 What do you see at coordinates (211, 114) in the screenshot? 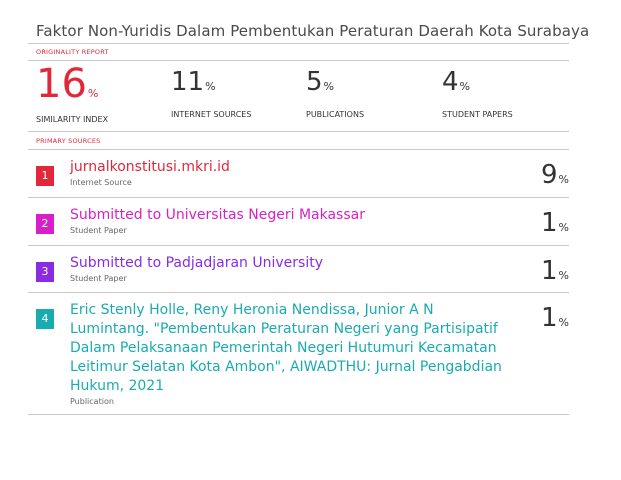
I see `stat-label: INTERNET SOURCES` at bounding box center [211, 114].